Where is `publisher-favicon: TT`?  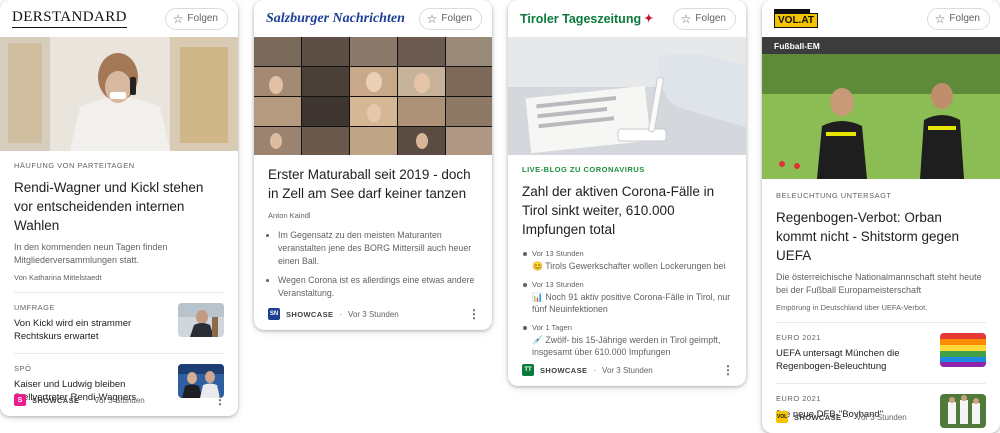
publisher-favicon: TT is located at coordinates (528, 370).